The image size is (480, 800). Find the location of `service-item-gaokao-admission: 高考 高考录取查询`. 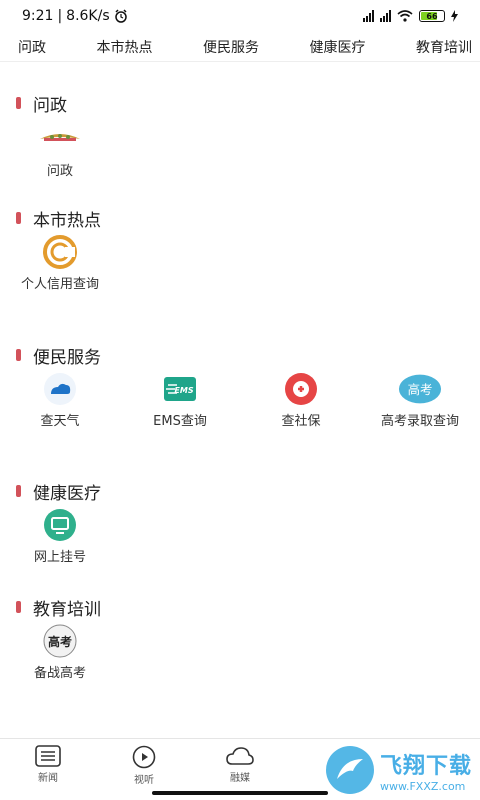

service-item-gaokao-admission: 高考 高考录取查询 is located at coordinates (420, 401).